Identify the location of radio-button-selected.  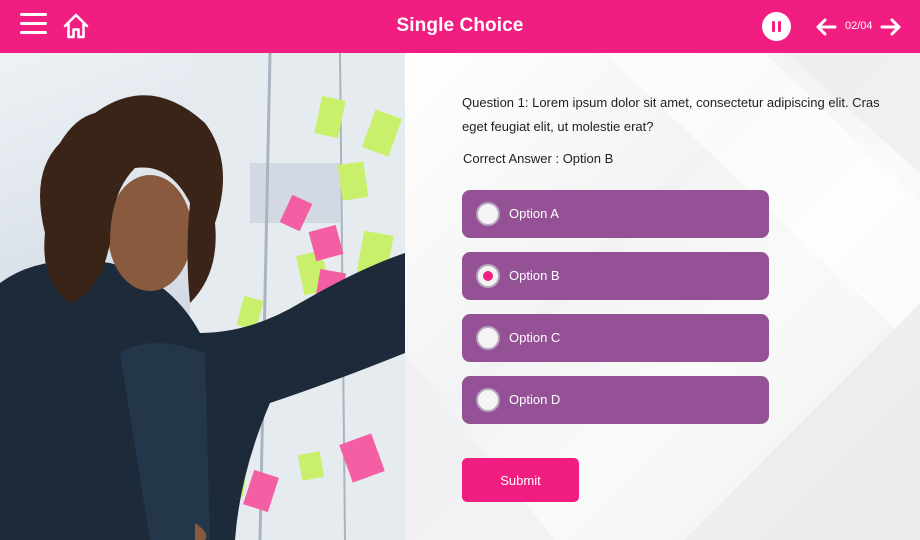
(488, 276).